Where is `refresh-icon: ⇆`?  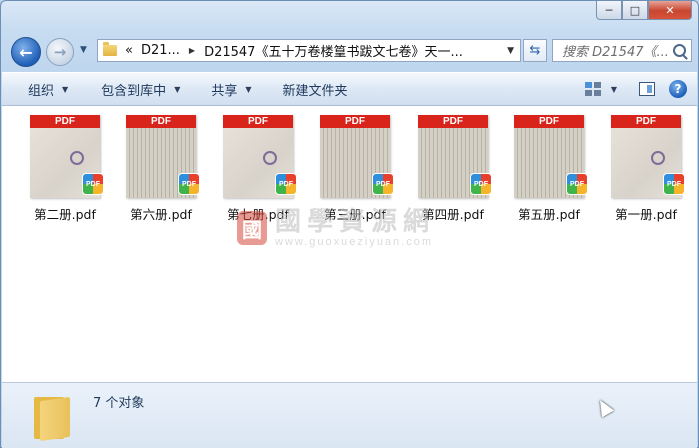
refresh-icon: ⇆ is located at coordinates (535, 50).